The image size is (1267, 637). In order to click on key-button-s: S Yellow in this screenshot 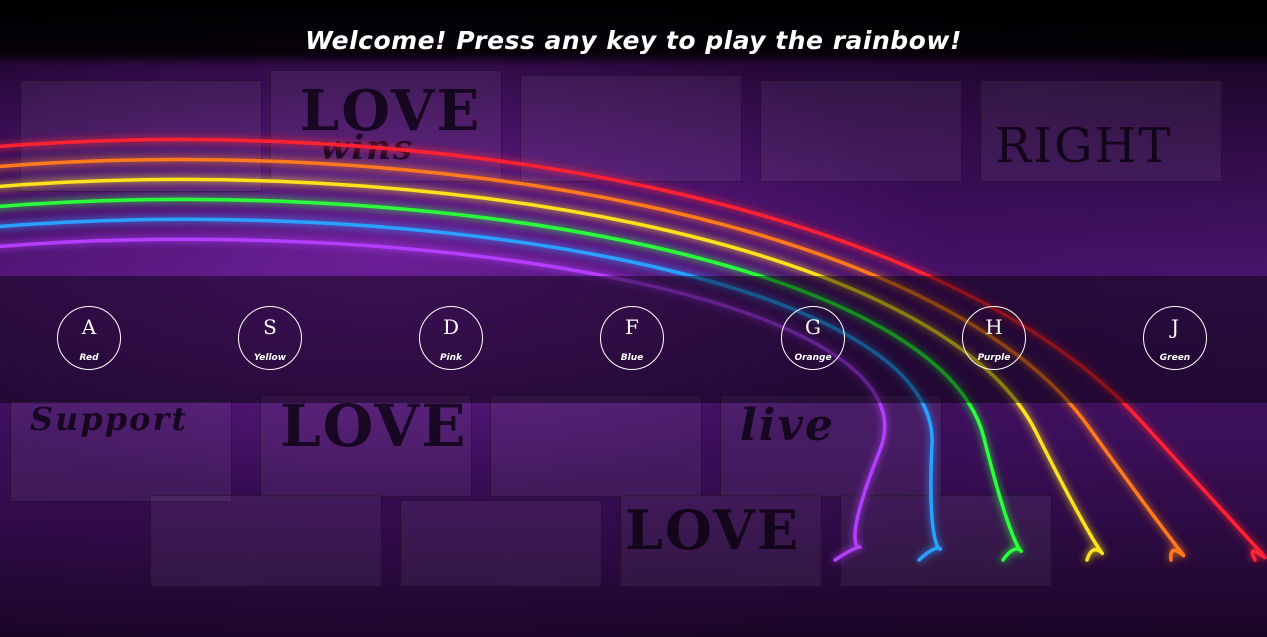, I will do `click(270, 338)`.